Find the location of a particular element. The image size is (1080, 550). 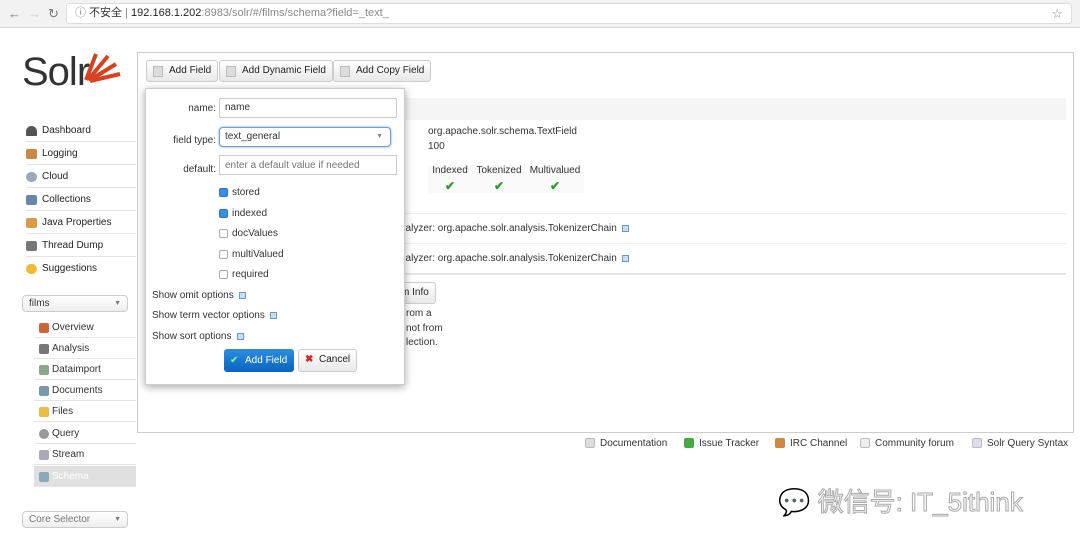

footer-irc-channel: IRC Channel is located at coordinates (811, 443).